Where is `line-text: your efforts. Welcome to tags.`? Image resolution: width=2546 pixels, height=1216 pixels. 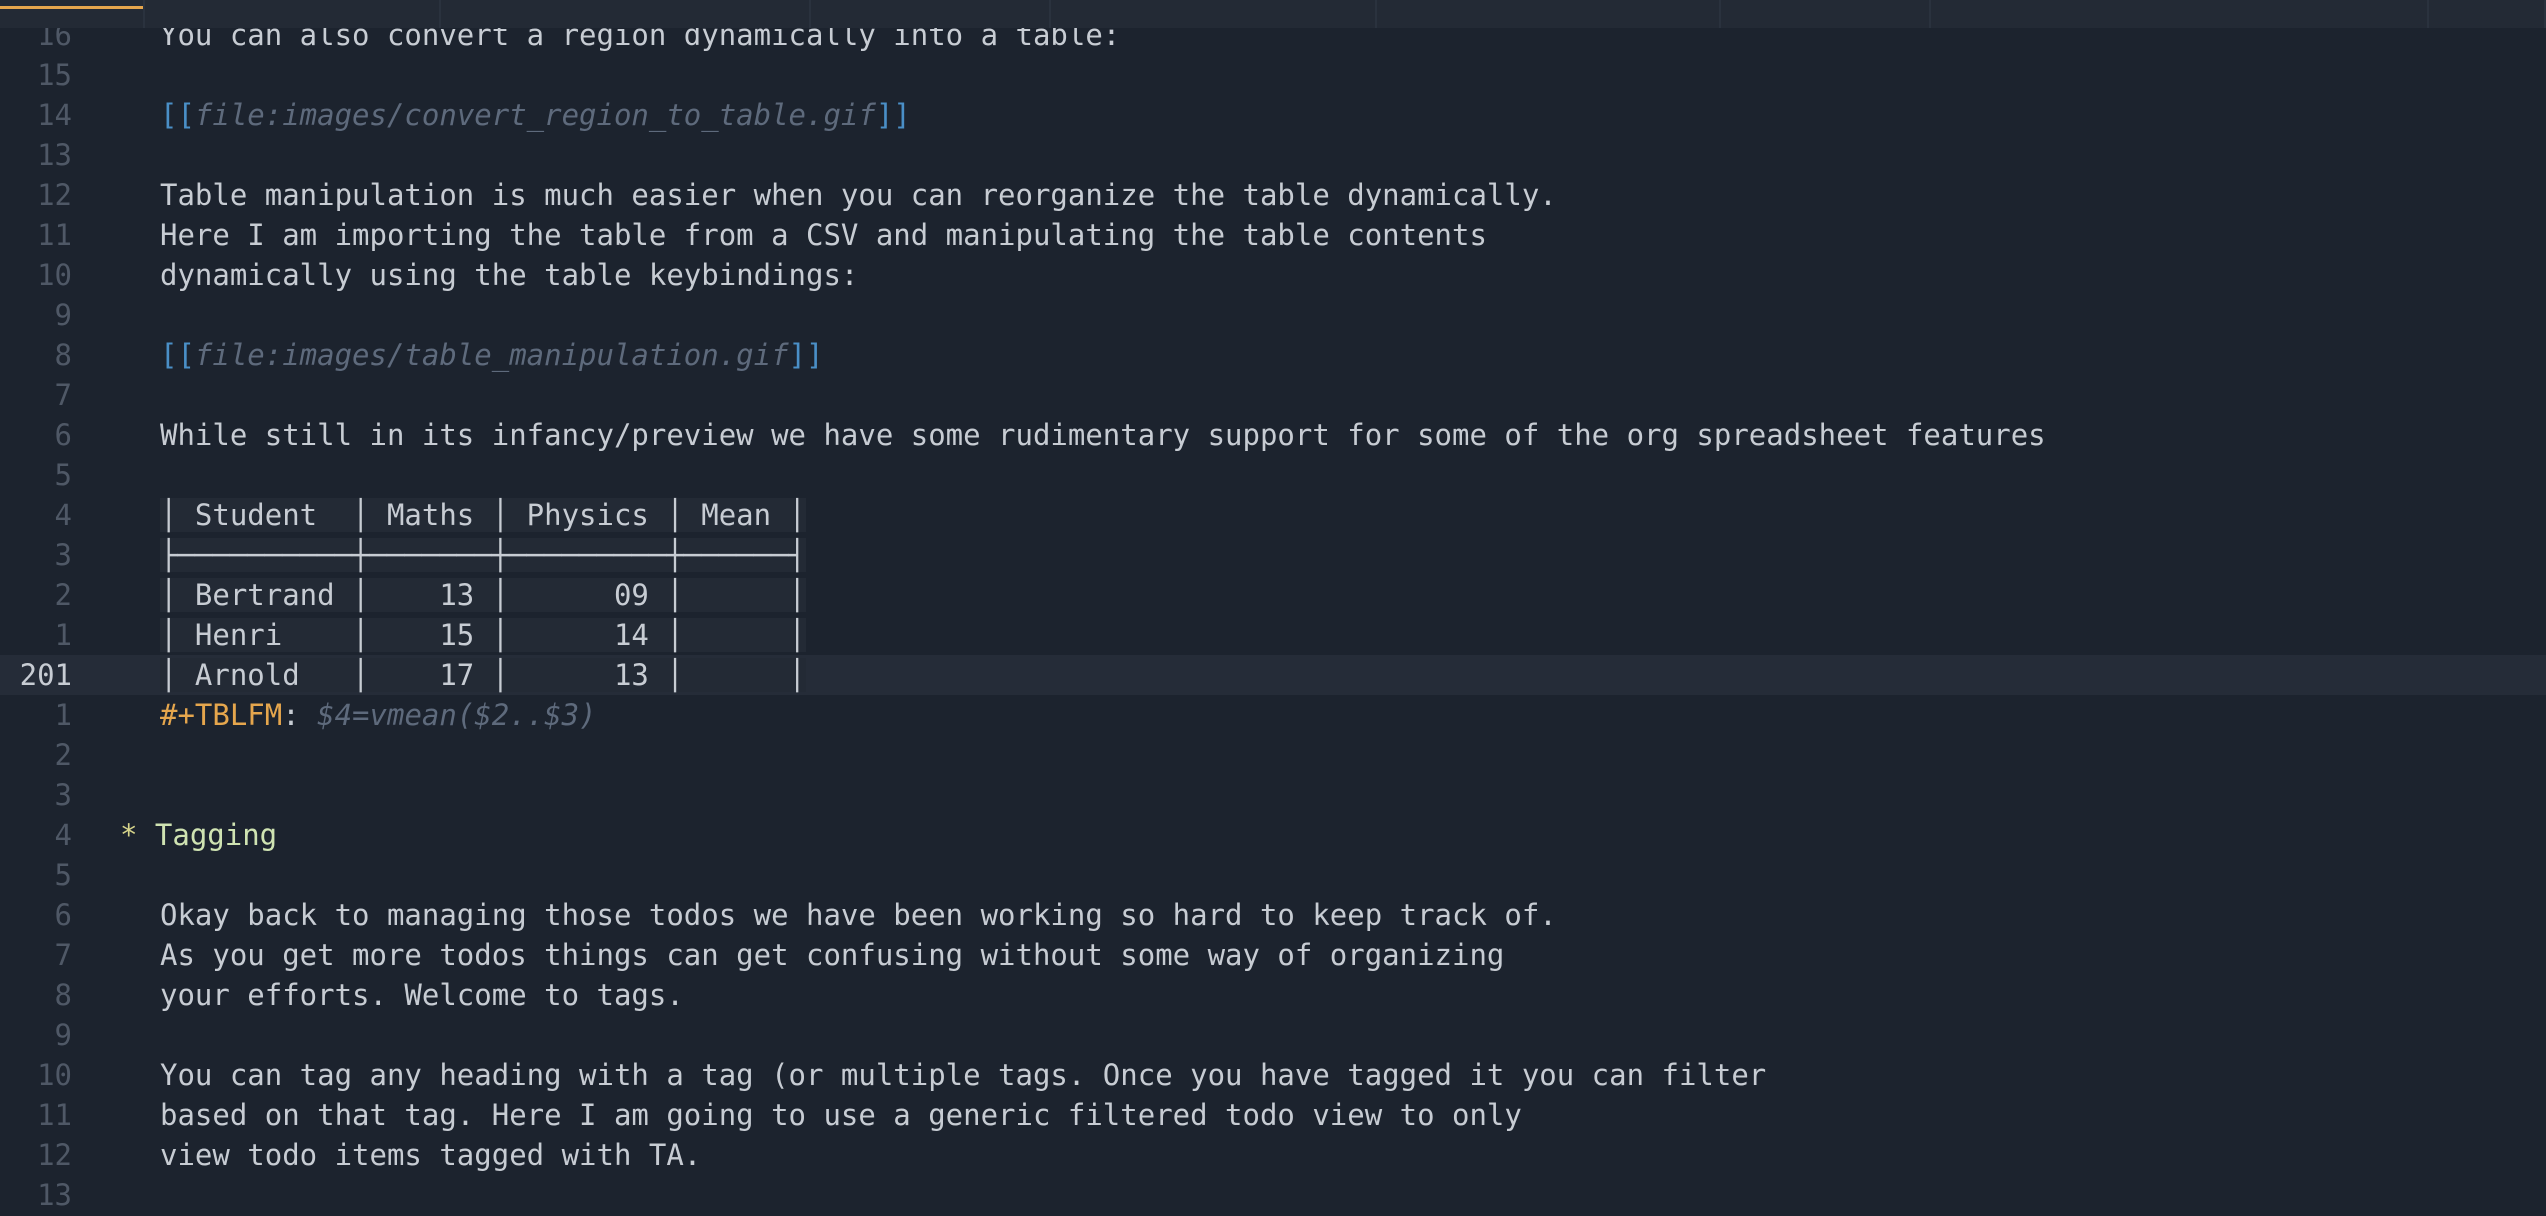 line-text: your efforts. Welcome to tags. is located at coordinates (422, 995).